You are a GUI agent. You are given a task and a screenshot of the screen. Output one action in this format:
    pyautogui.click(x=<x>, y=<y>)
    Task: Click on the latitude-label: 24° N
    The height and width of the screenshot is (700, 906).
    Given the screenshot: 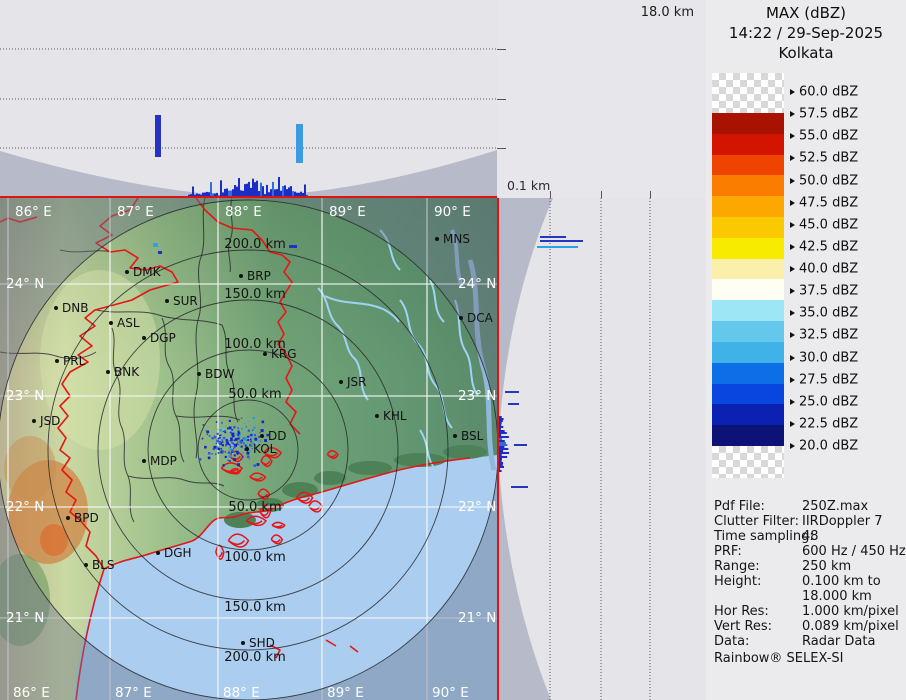 What is the action you would take?
    pyautogui.click(x=477, y=284)
    